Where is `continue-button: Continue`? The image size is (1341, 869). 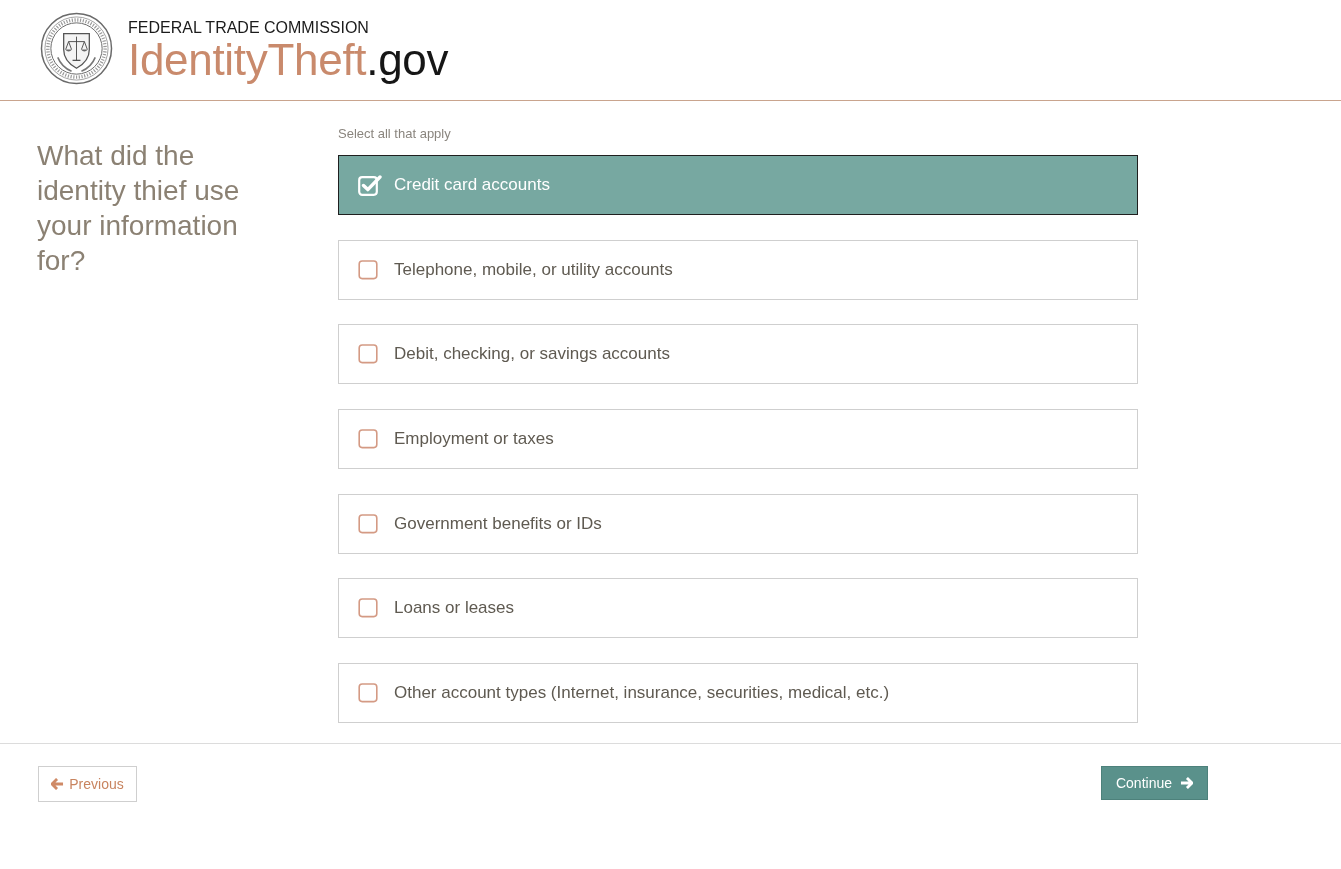 continue-button: Continue is located at coordinates (1154, 783).